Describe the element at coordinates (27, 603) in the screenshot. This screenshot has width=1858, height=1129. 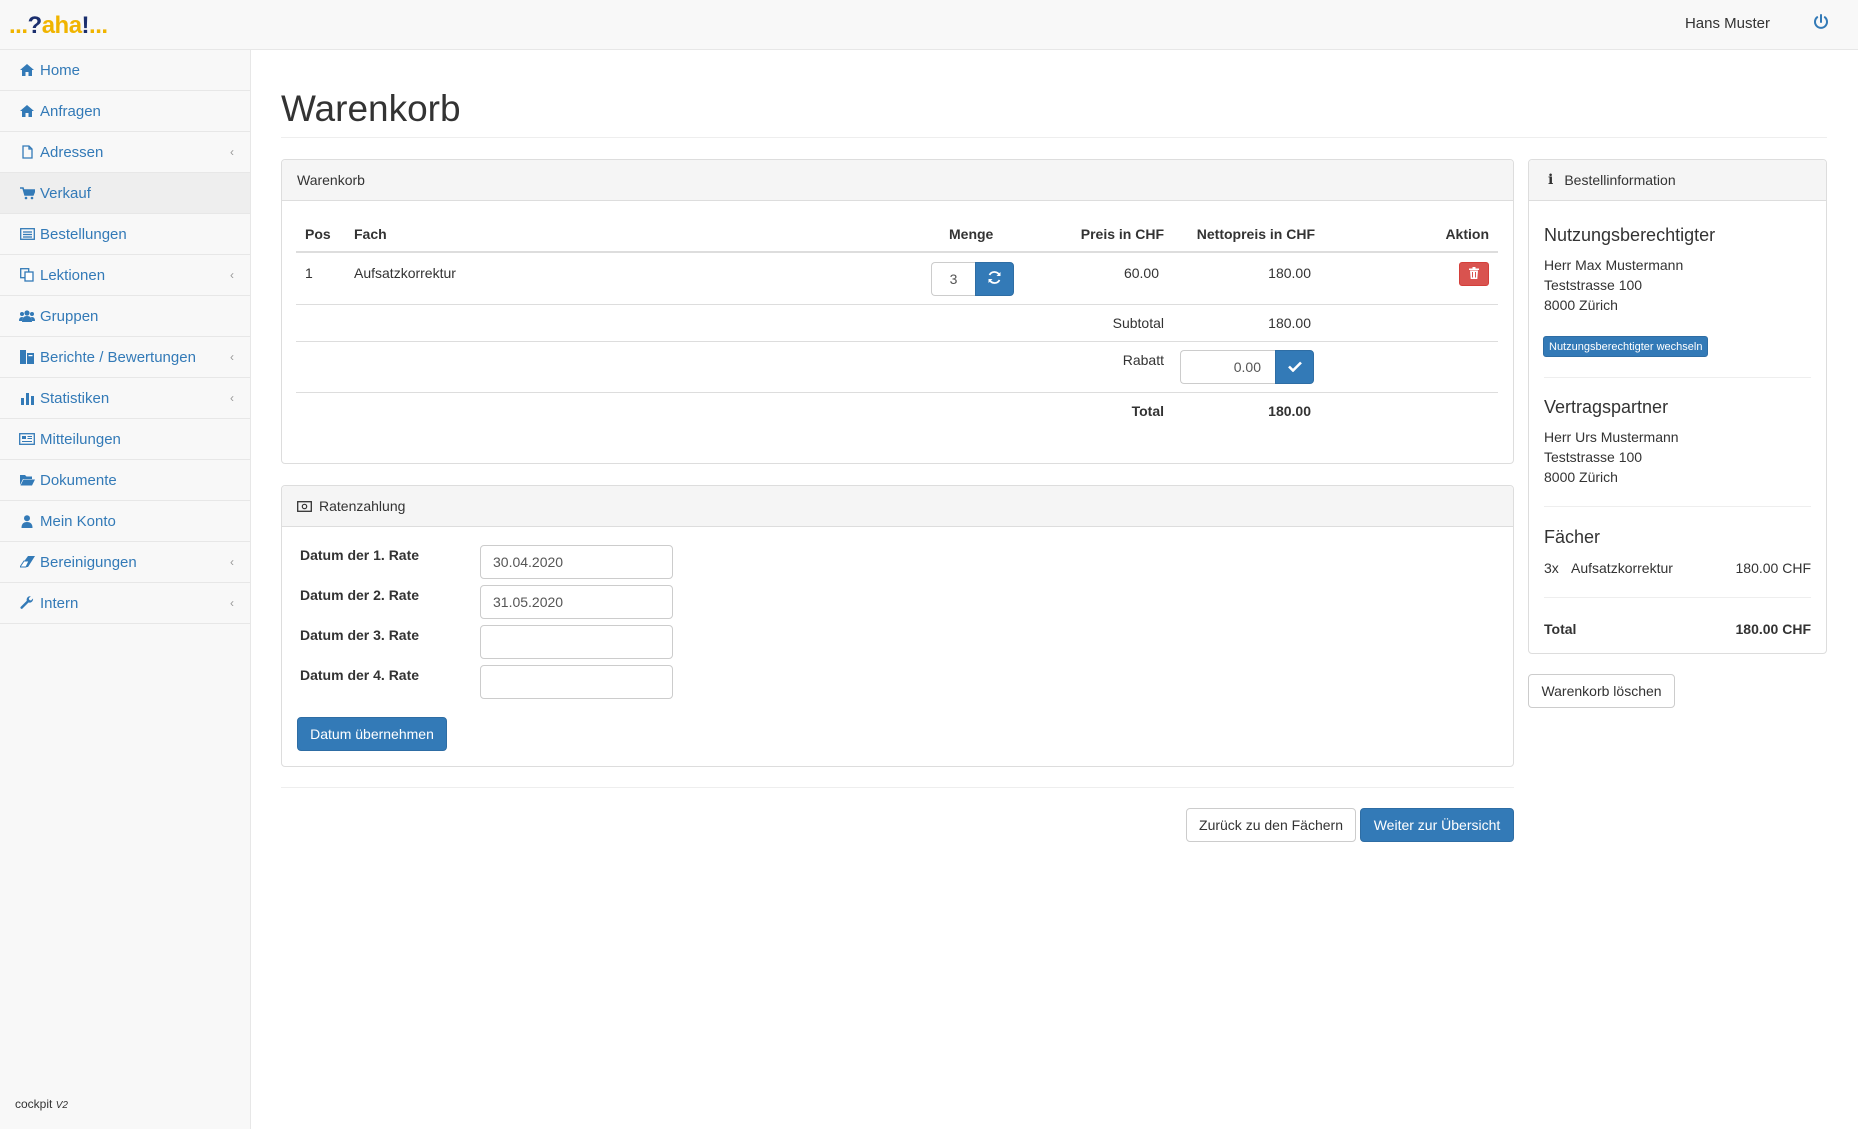
I see `wrench-icon` at that location.